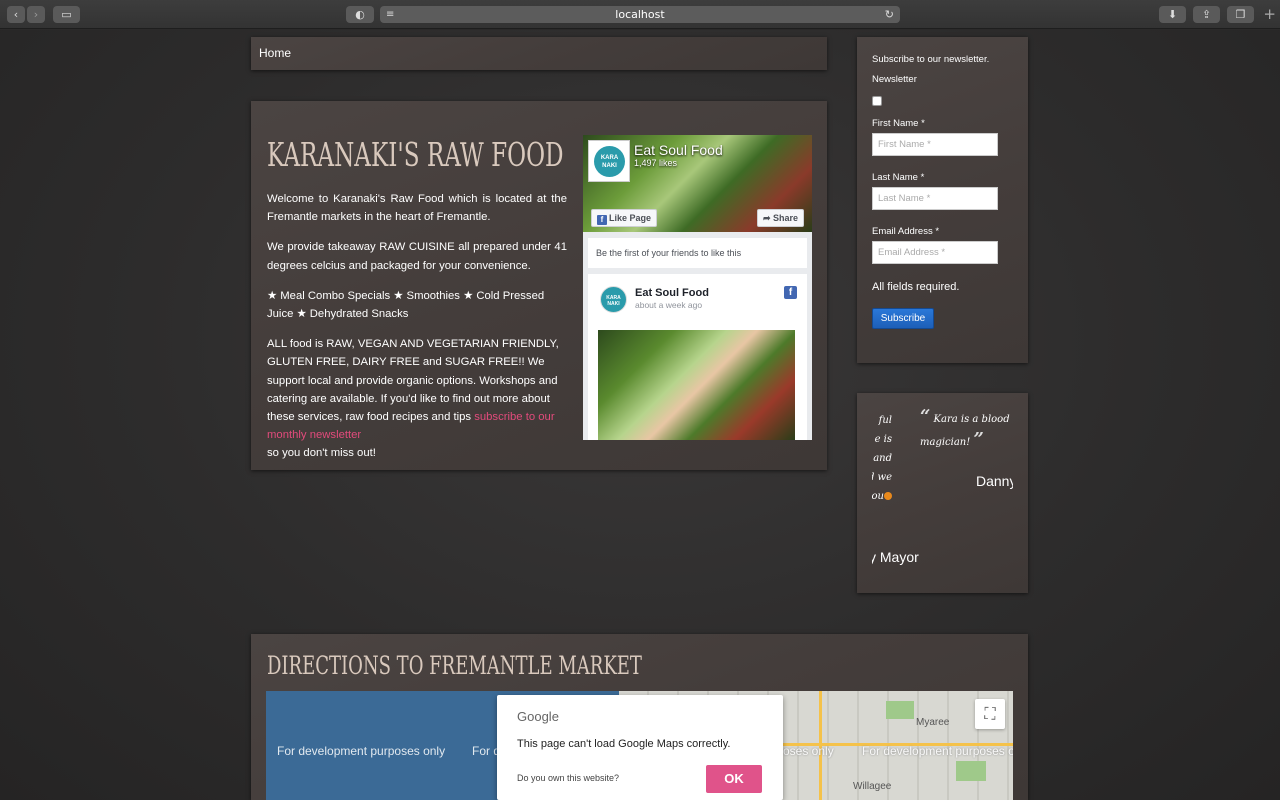 This screenshot has width=1280, height=800. What do you see at coordinates (898, 123) in the screenshot?
I see `first-name-label: First Name *` at bounding box center [898, 123].